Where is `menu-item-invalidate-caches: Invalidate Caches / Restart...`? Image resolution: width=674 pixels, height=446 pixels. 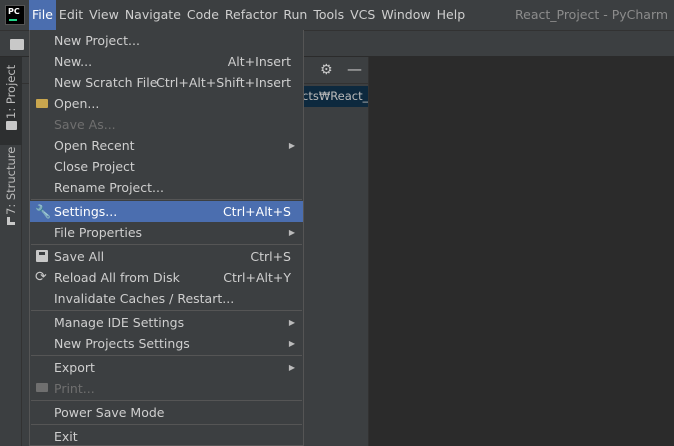
menu-item-invalidate-caches: Invalidate Caches / Restart... is located at coordinates (166, 298).